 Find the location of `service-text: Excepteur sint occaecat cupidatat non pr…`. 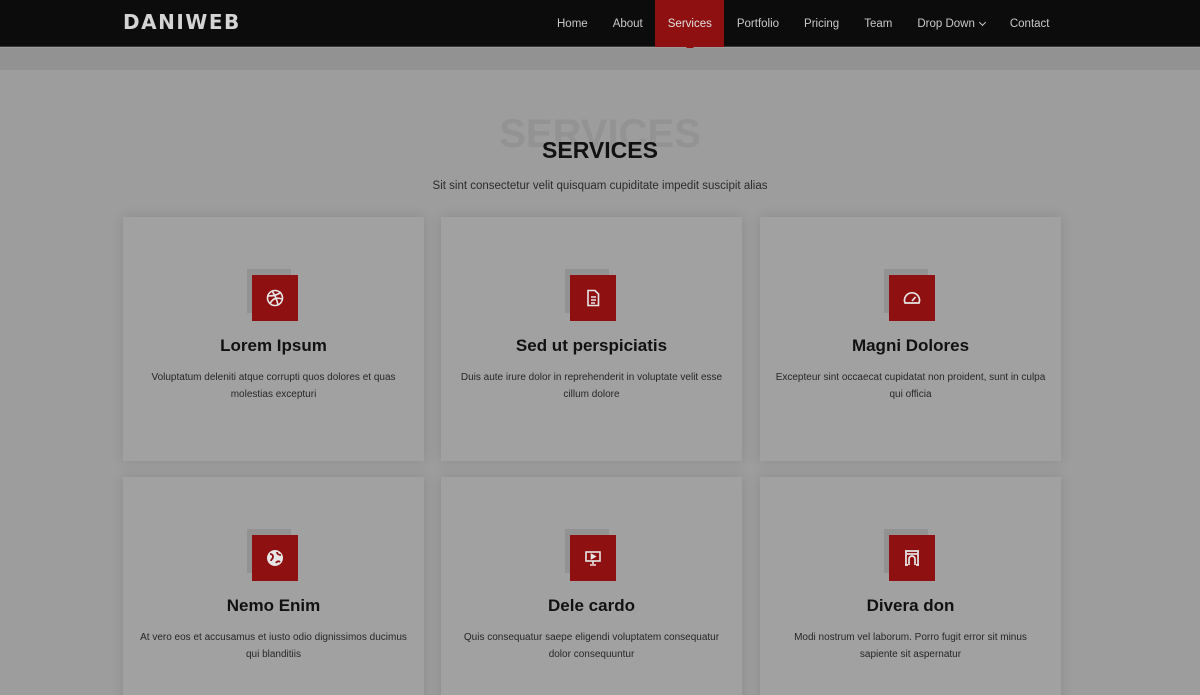

service-text: Excepteur sint occaecat cupidatat non pr… is located at coordinates (910, 386).